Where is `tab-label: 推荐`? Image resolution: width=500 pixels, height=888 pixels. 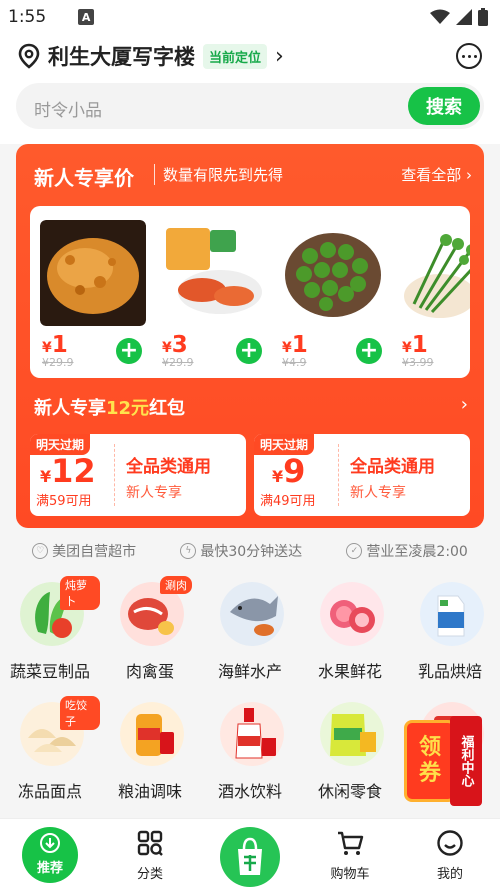
tab-label: 推荐 is located at coordinates (49, 868).